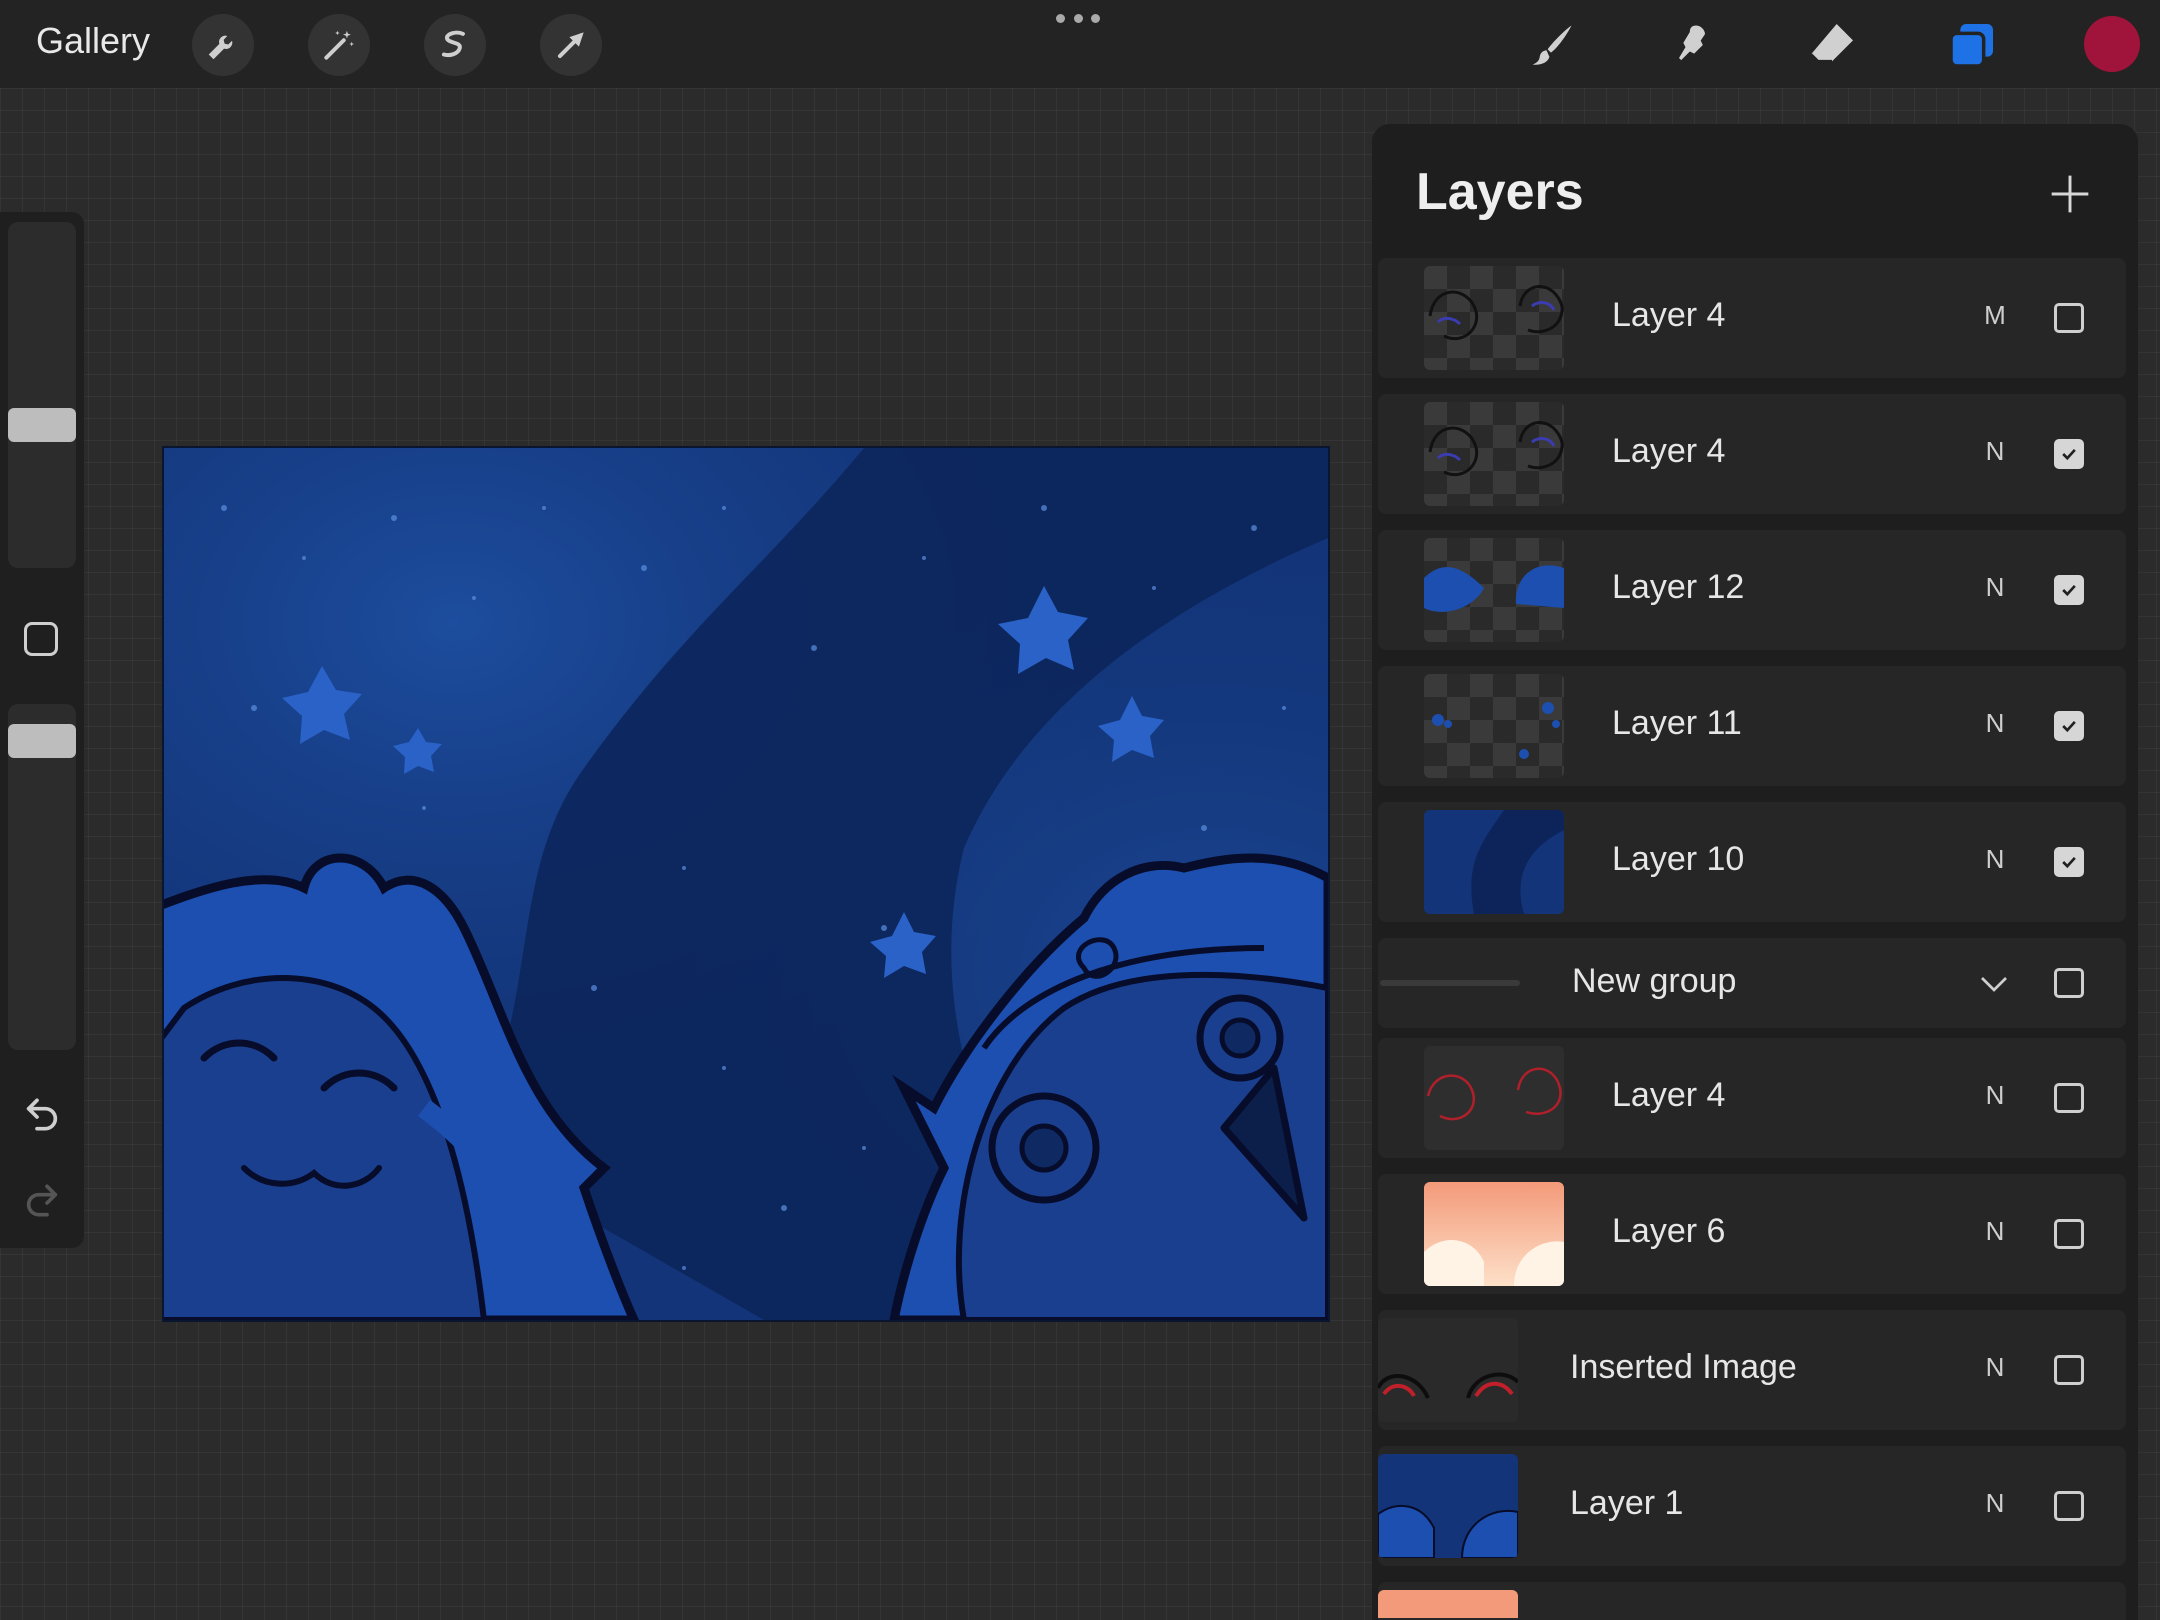  Describe the element at coordinates (42, 425) in the screenshot. I see `brush-size-thumb` at that location.